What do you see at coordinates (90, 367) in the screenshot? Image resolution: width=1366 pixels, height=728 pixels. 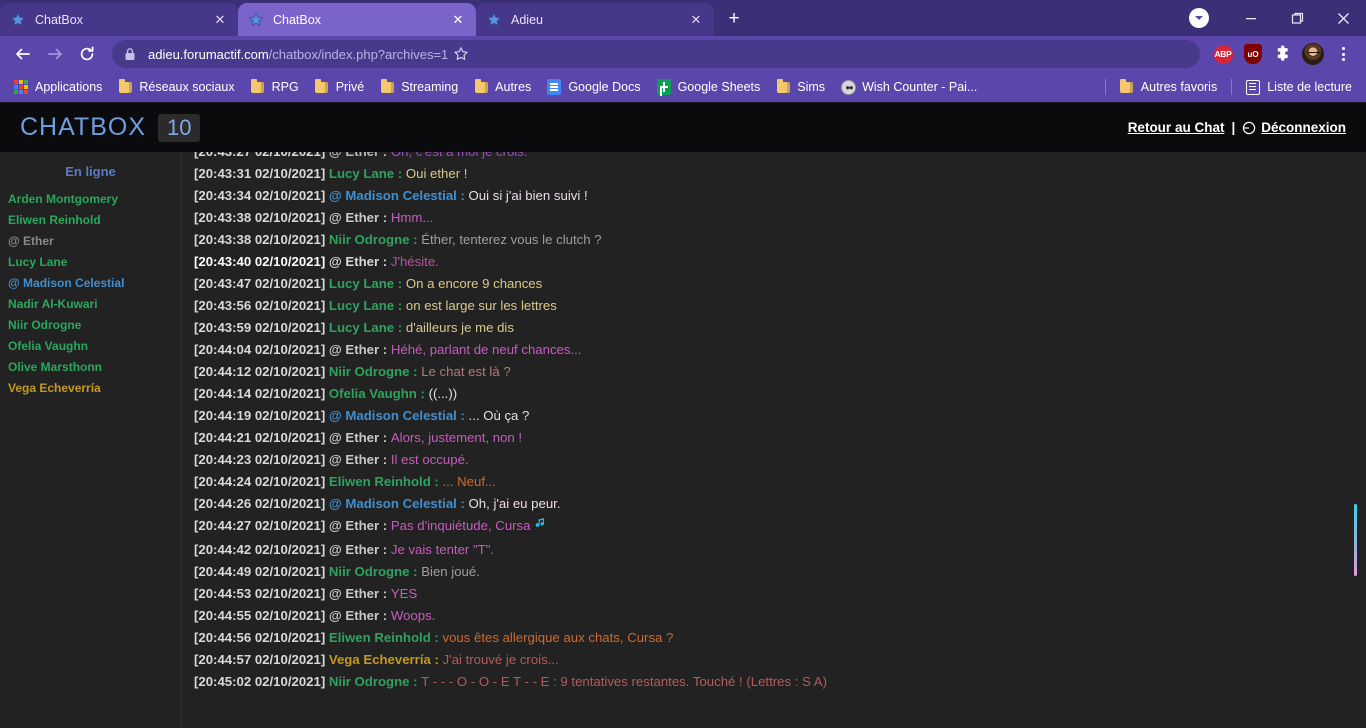 I see `online-user: Olive Marsthonn` at bounding box center [90, 367].